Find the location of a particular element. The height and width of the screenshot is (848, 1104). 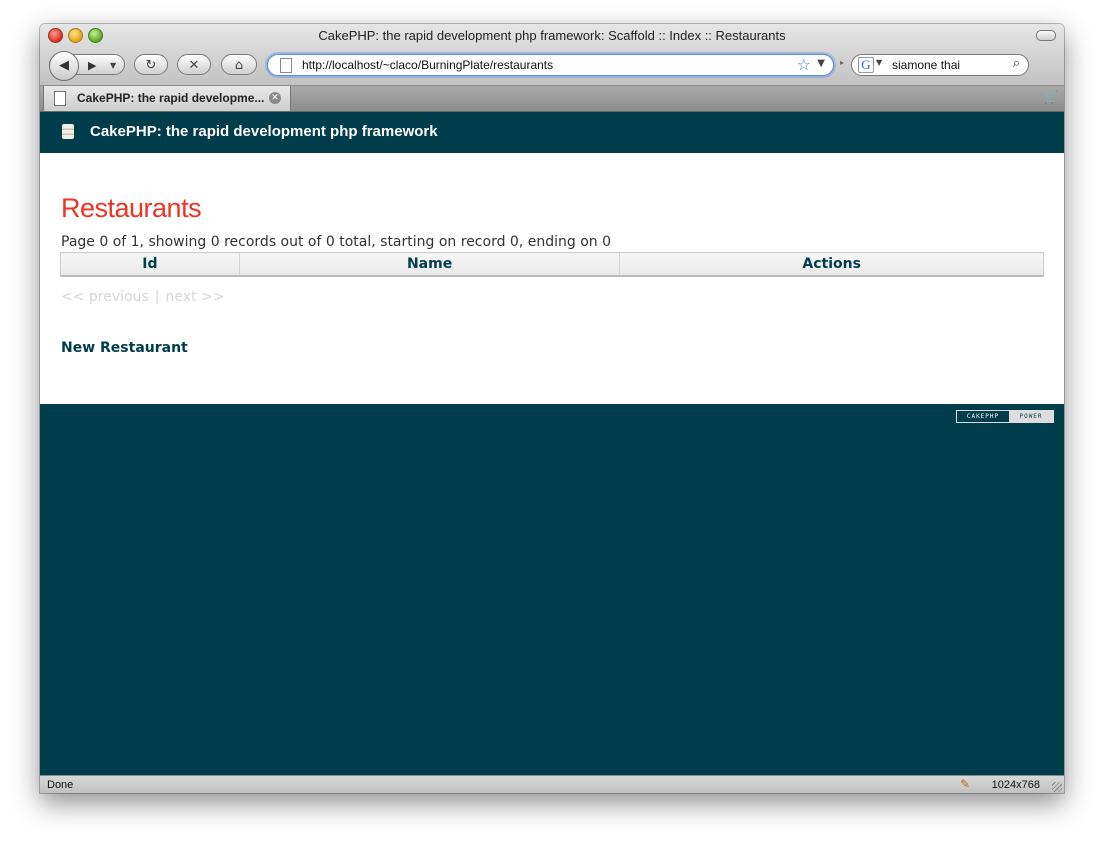

column-header-id: Id is located at coordinates (150, 264).